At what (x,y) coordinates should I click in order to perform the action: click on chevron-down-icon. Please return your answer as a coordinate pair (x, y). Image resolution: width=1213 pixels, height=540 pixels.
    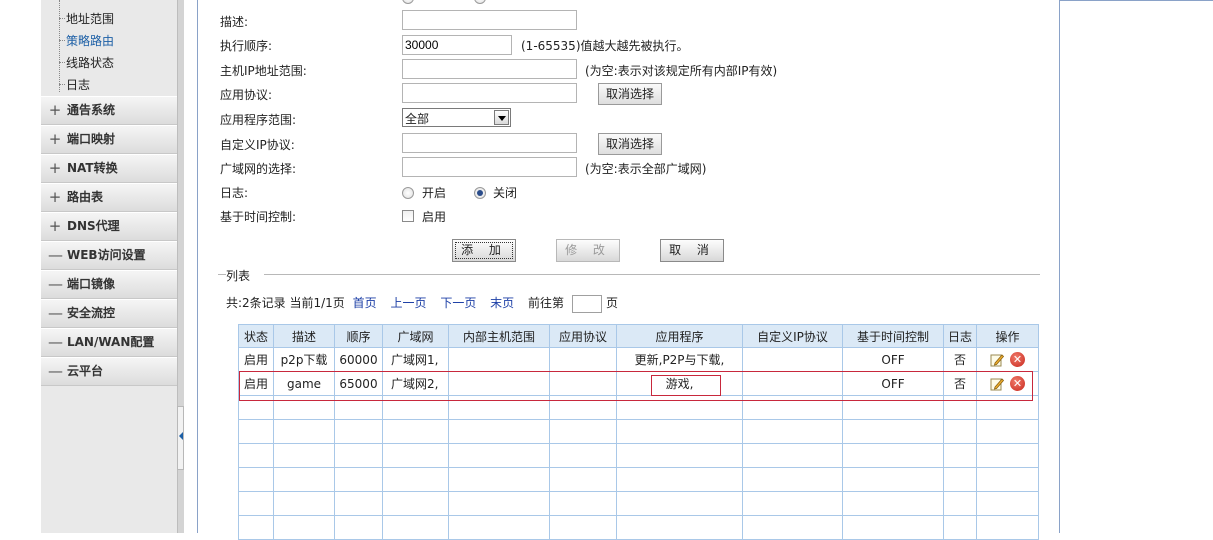
    Looking at the image, I should click on (501, 117).